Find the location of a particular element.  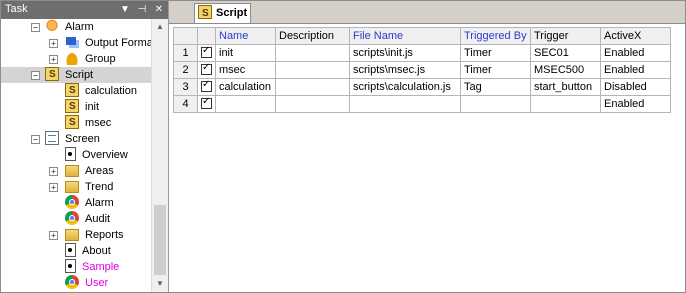

tree-item-label: Reports is located at coordinates (104, 235).